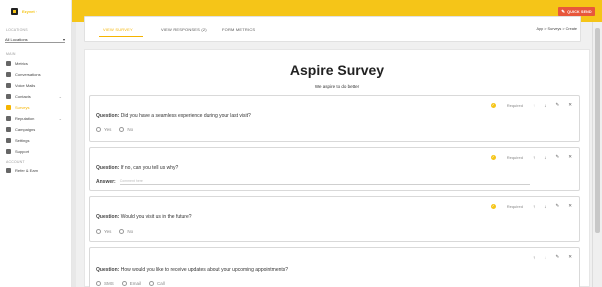  What do you see at coordinates (23, 96) in the screenshot?
I see `sidebar-item-label: Contacts` at bounding box center [23, 96].